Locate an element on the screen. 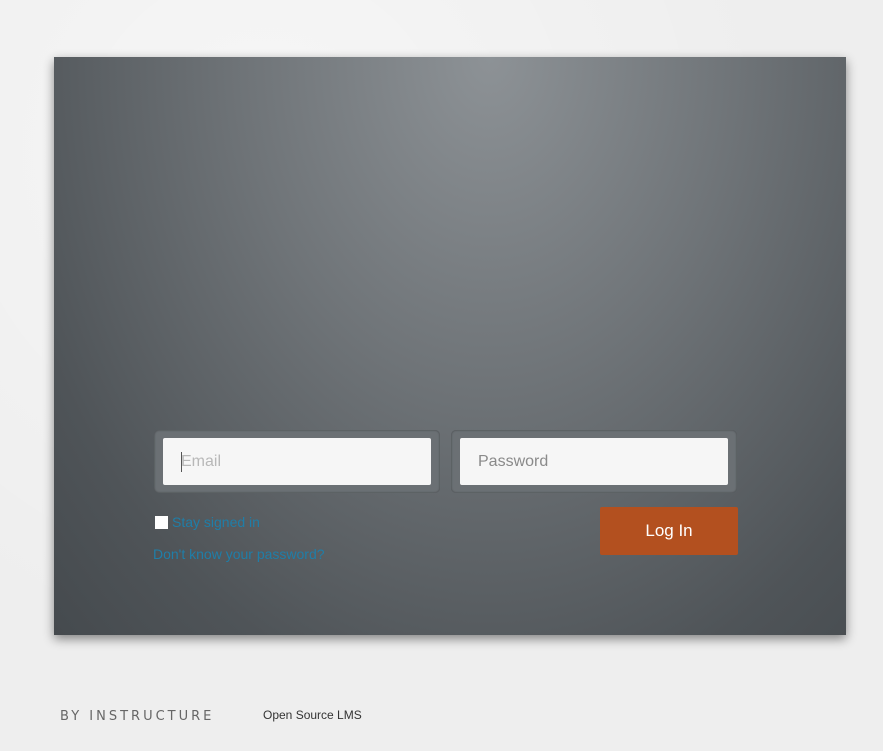 The height and width of the screenshot is (751, 883). password-field-wrapper is located at coordinates (594, 461).